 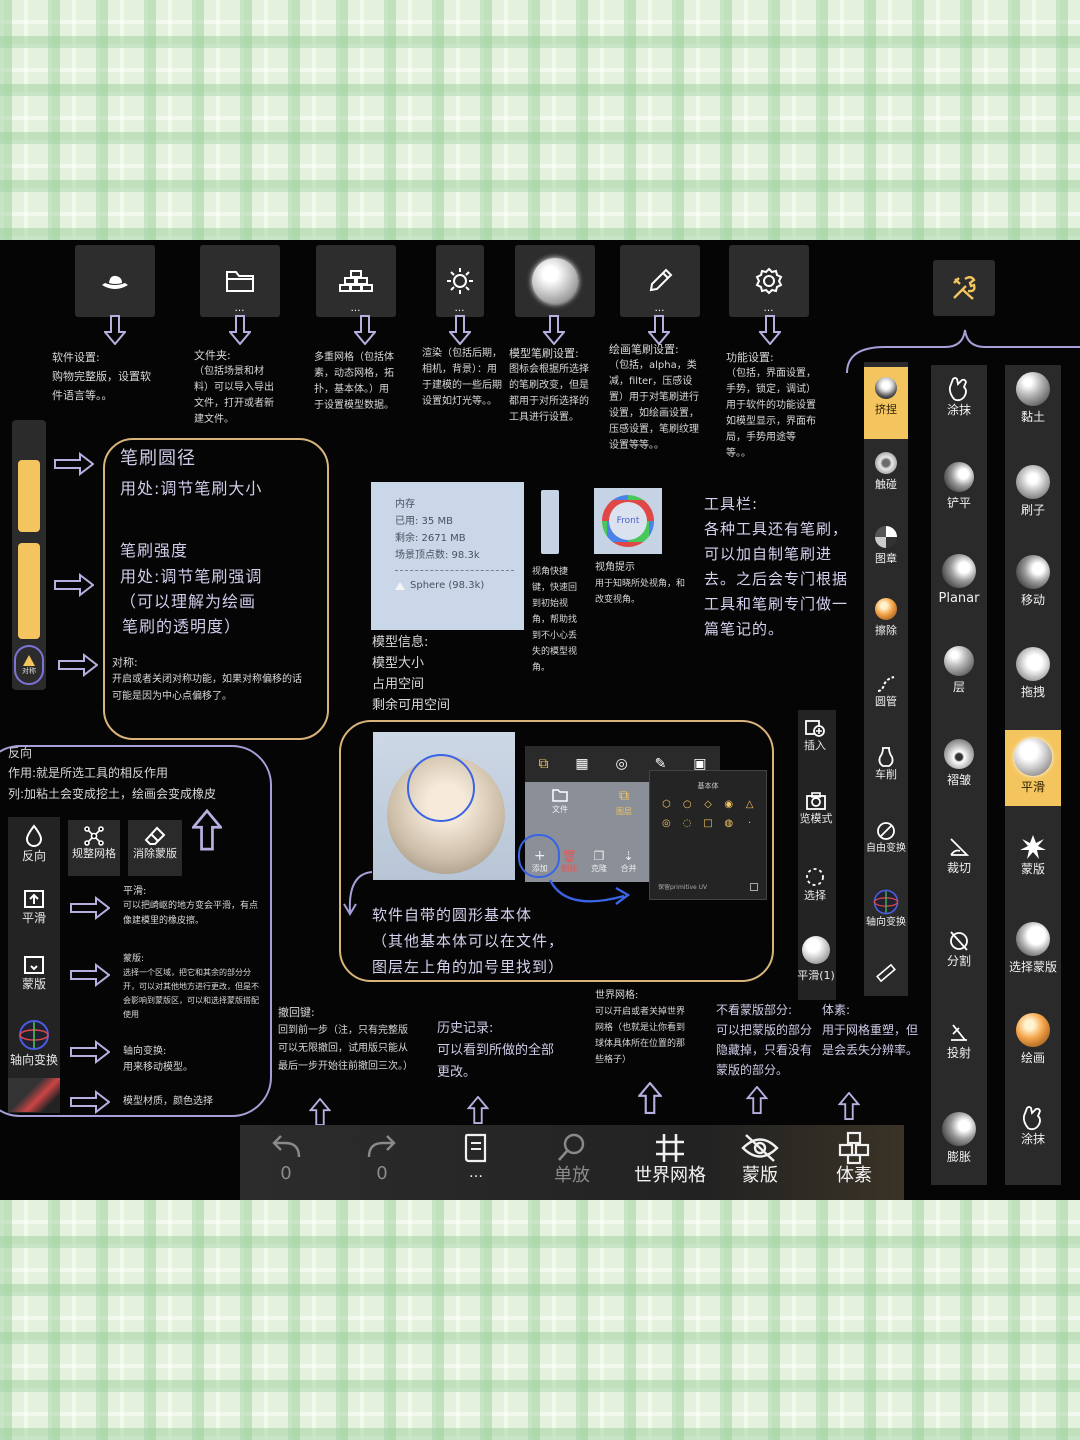 What do you see at coordinates (1033, 398) in the screenshot?
I see `tool-clay: 黏土` at bounding box center [1033, 398].